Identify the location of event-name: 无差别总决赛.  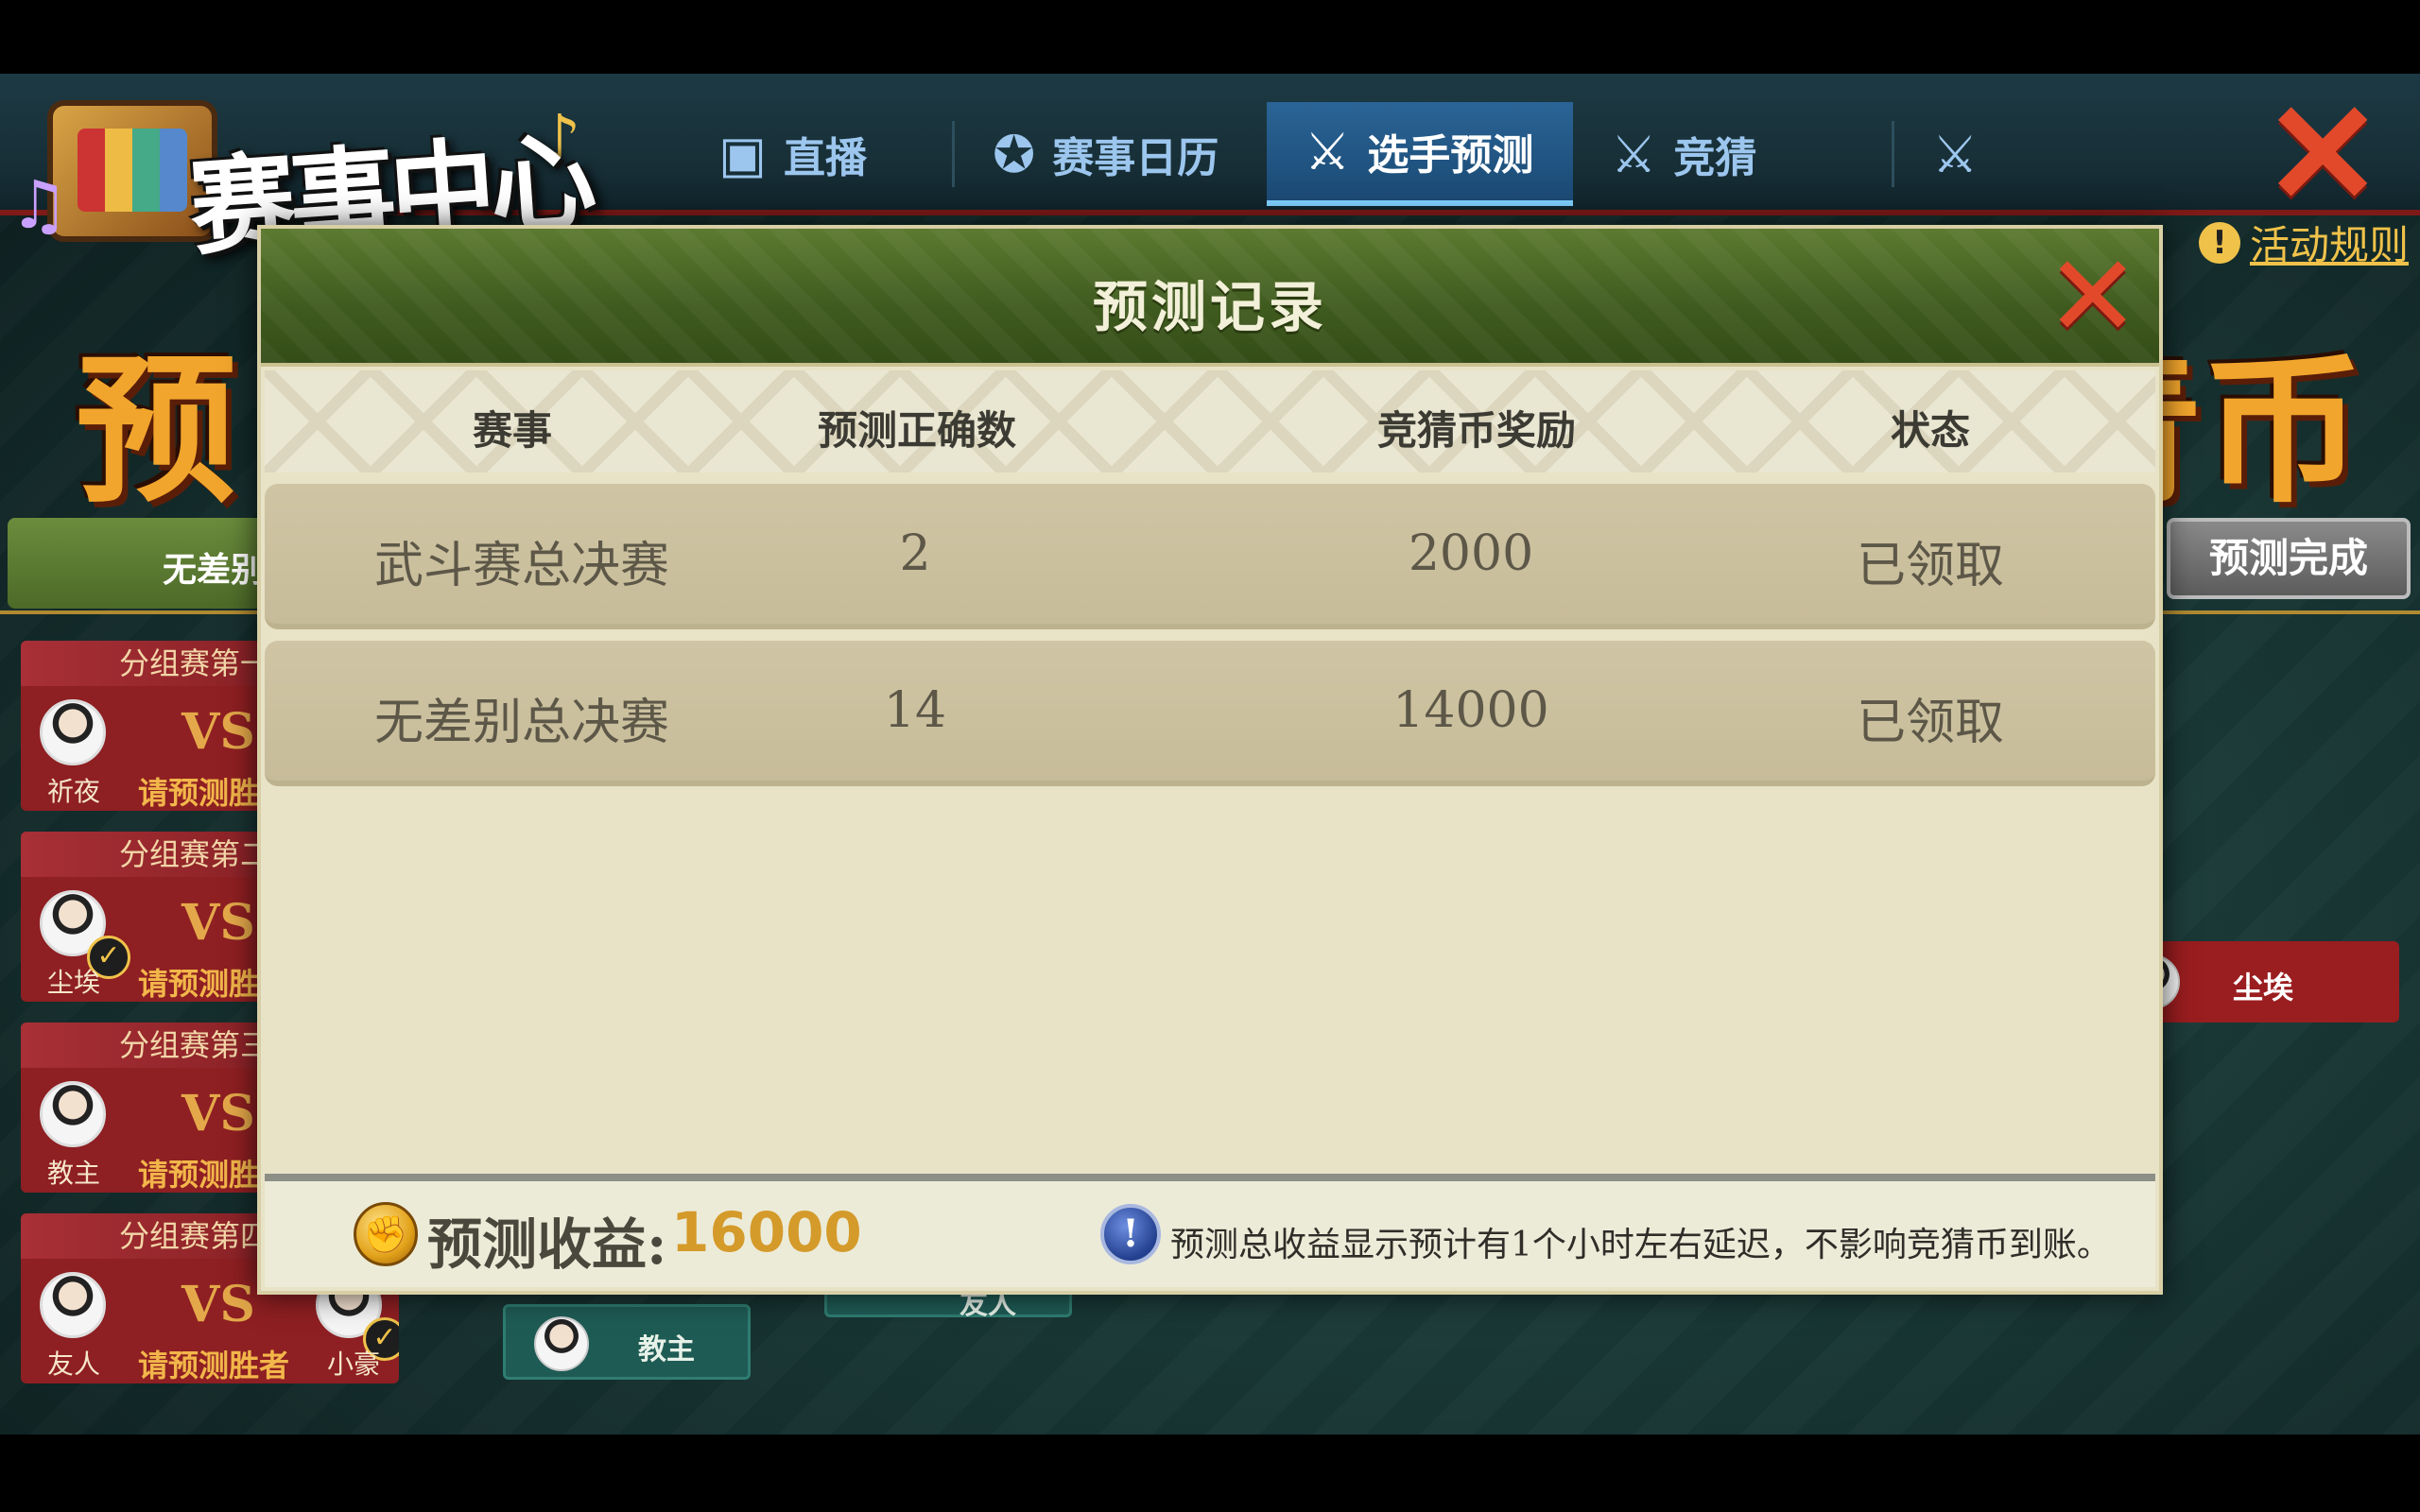
(521, 723).